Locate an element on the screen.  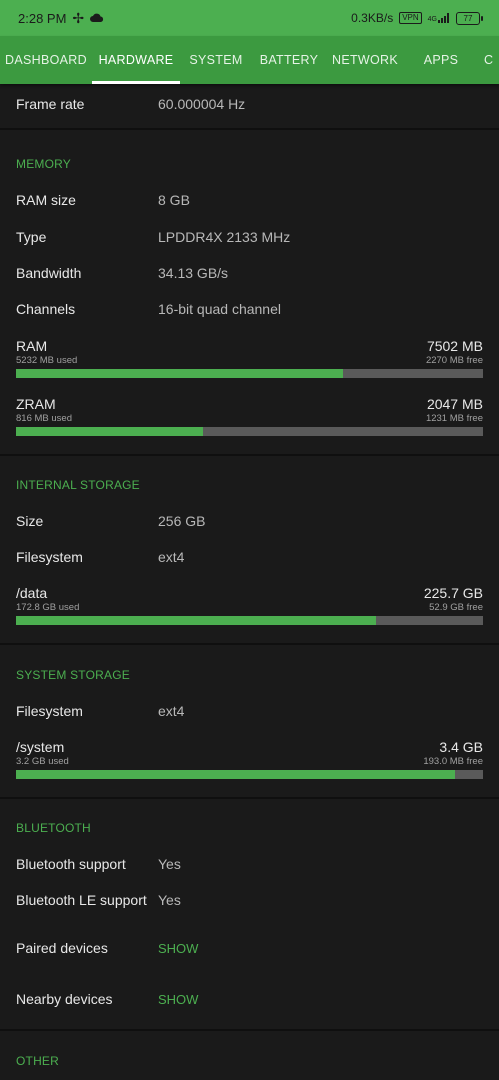
usage-used: 3.2 GB used is located at coordinates (42, 761).